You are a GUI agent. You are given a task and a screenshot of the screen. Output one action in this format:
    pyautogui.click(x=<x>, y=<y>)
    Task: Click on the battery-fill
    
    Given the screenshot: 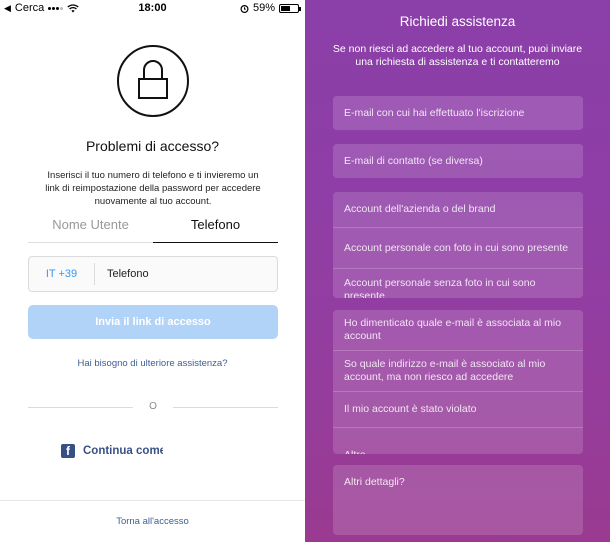 What is the action you would take?
    pyautogui.click(x=286, y=8)
    